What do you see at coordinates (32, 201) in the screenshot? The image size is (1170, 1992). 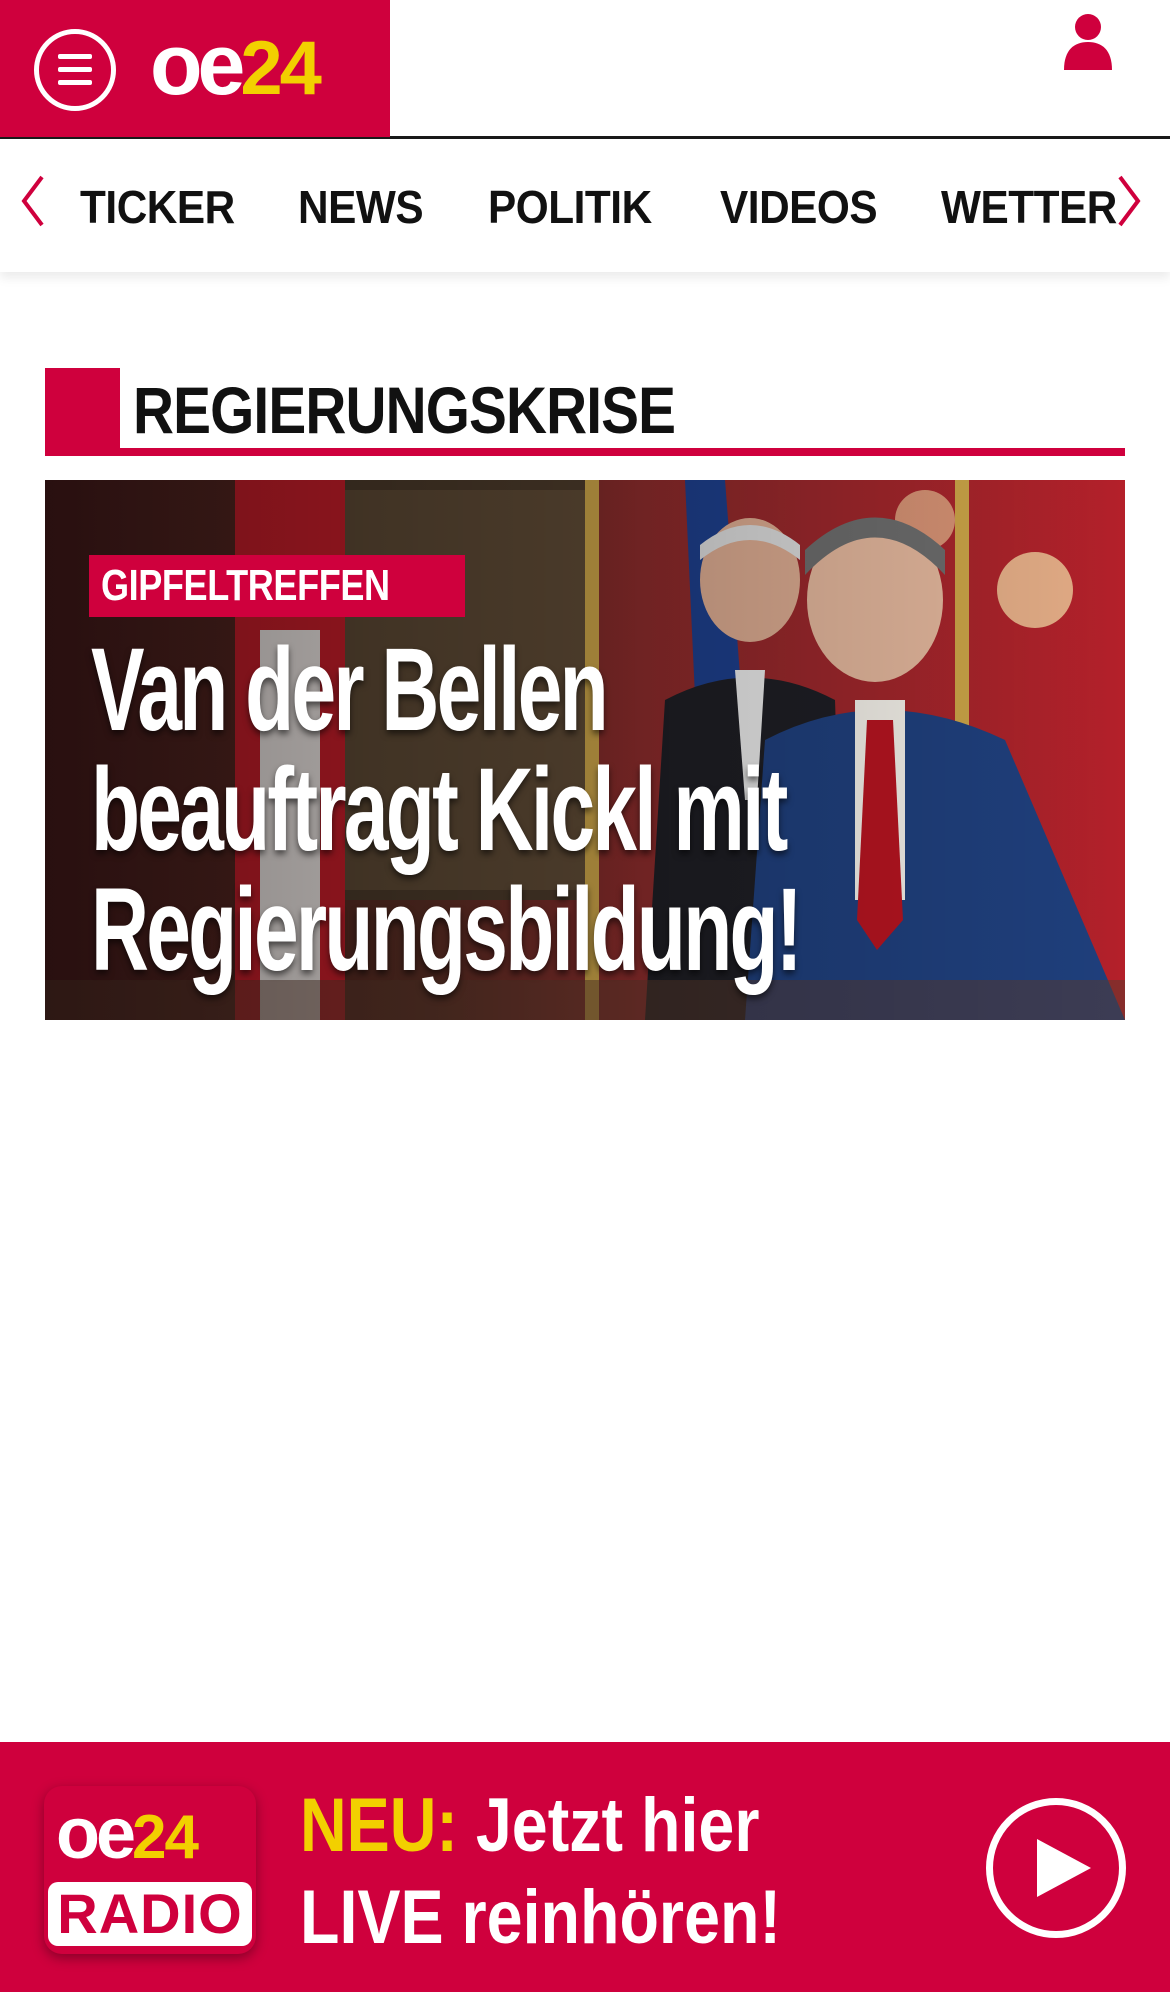 I see `chevron-left-icon` at bounding box center [32, 201].